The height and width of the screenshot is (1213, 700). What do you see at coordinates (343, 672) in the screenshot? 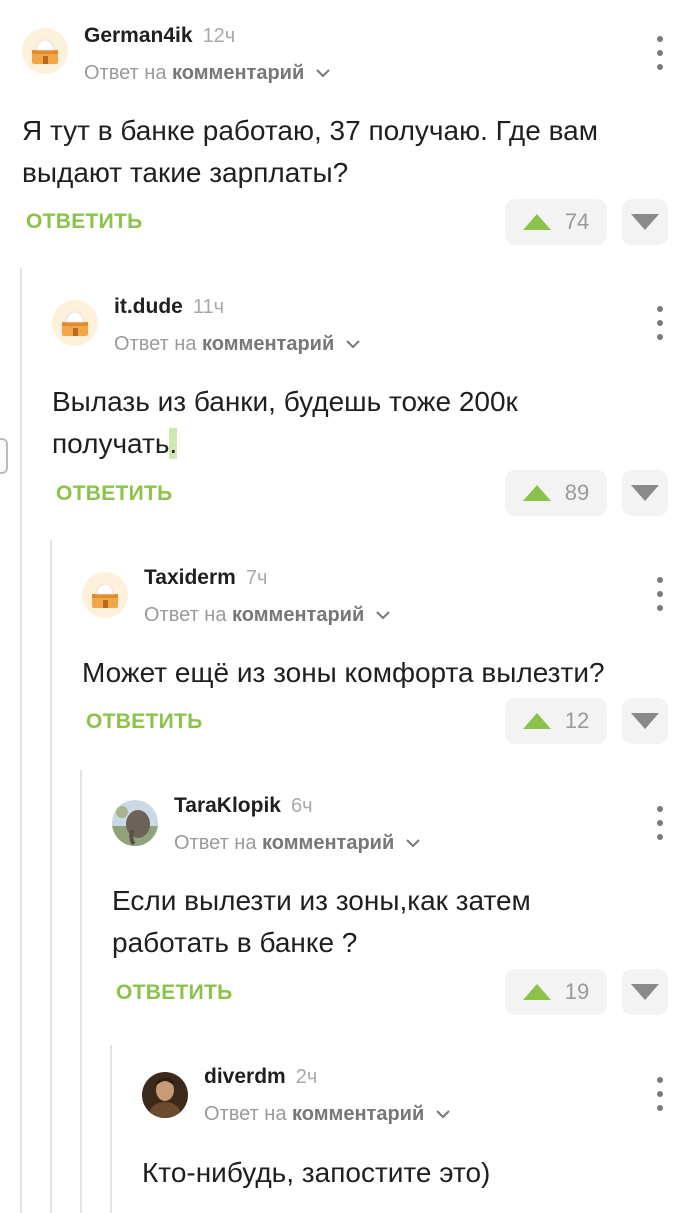
I see `comment-text: Может ещё из зоны комфорта вылезти?` at bounding box center [343, 672].